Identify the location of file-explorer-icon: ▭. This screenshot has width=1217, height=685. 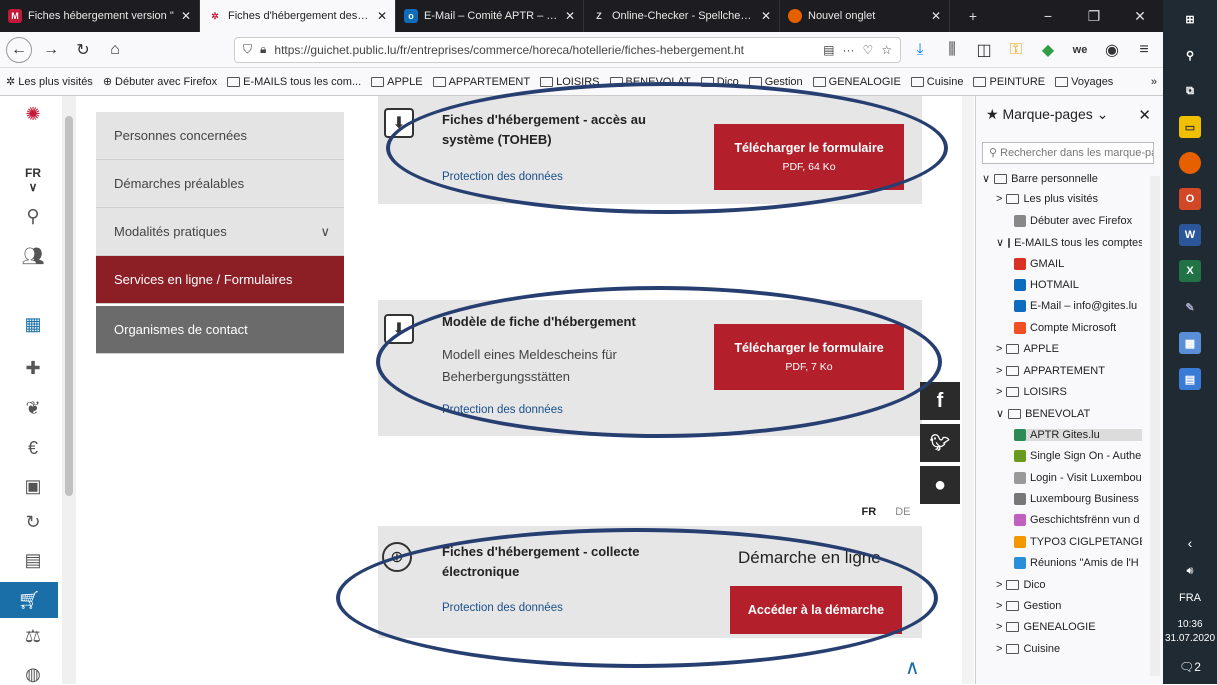
(1190, 127).